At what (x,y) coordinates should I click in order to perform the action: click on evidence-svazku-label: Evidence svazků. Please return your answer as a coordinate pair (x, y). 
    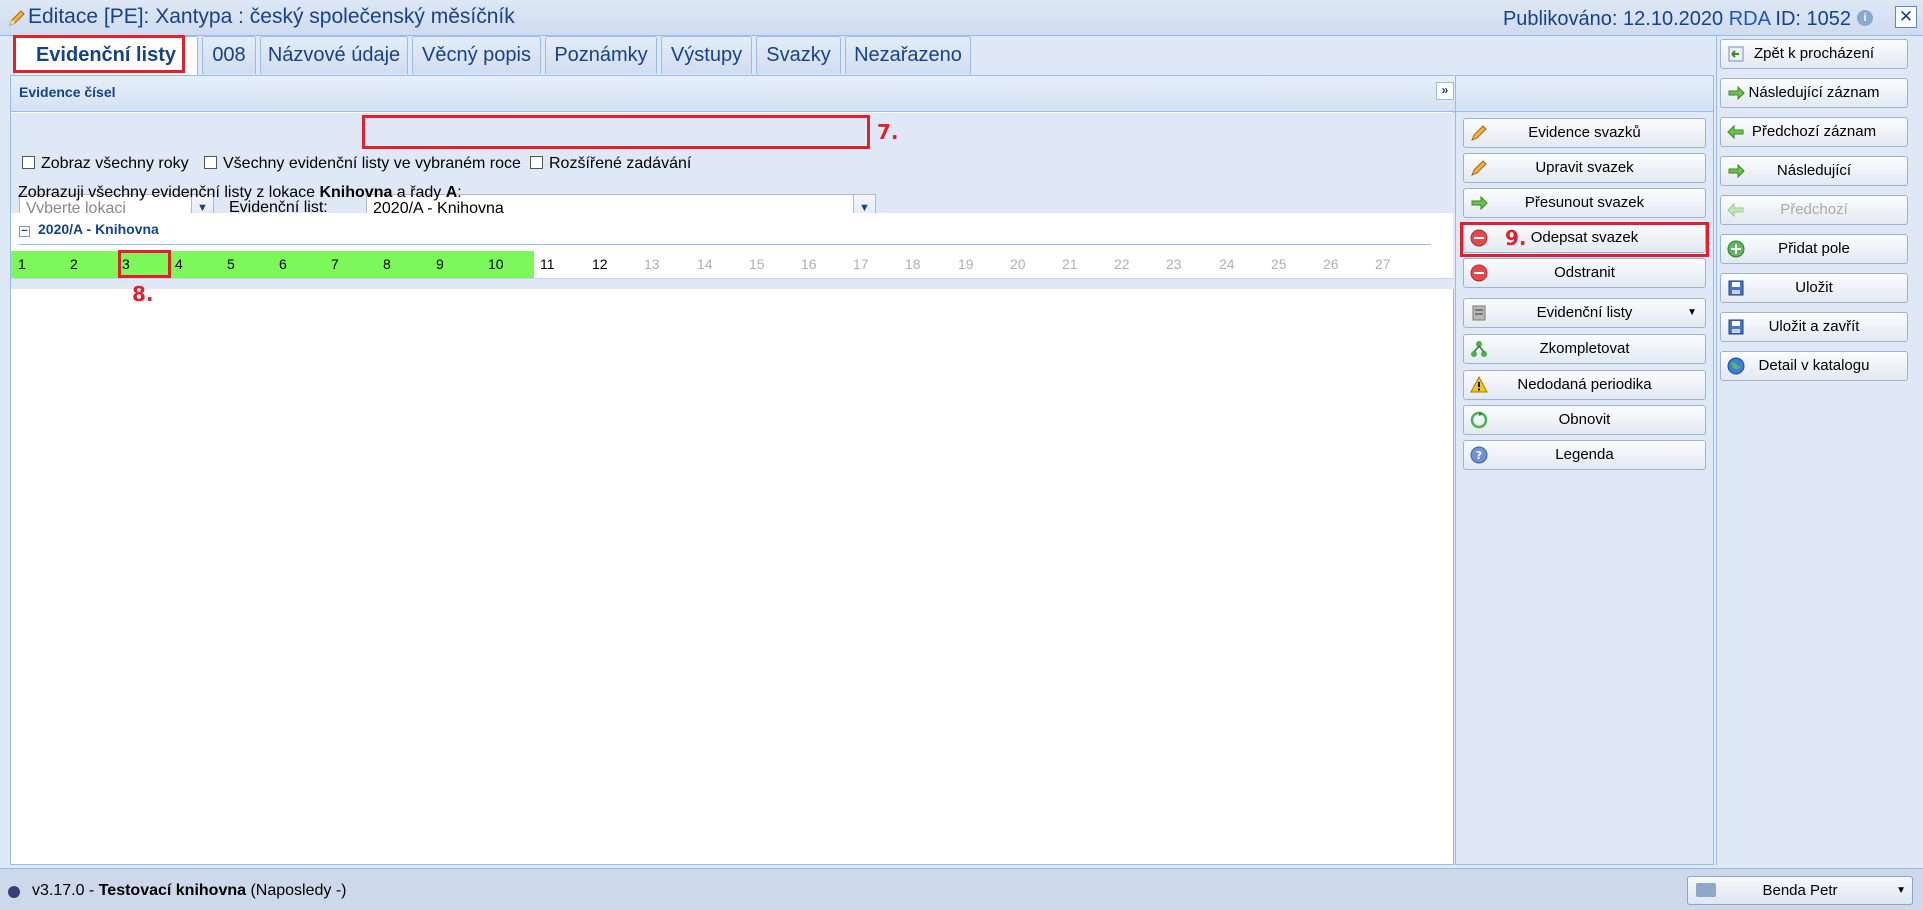
    Looking at the image, I should click on (1584, 132).